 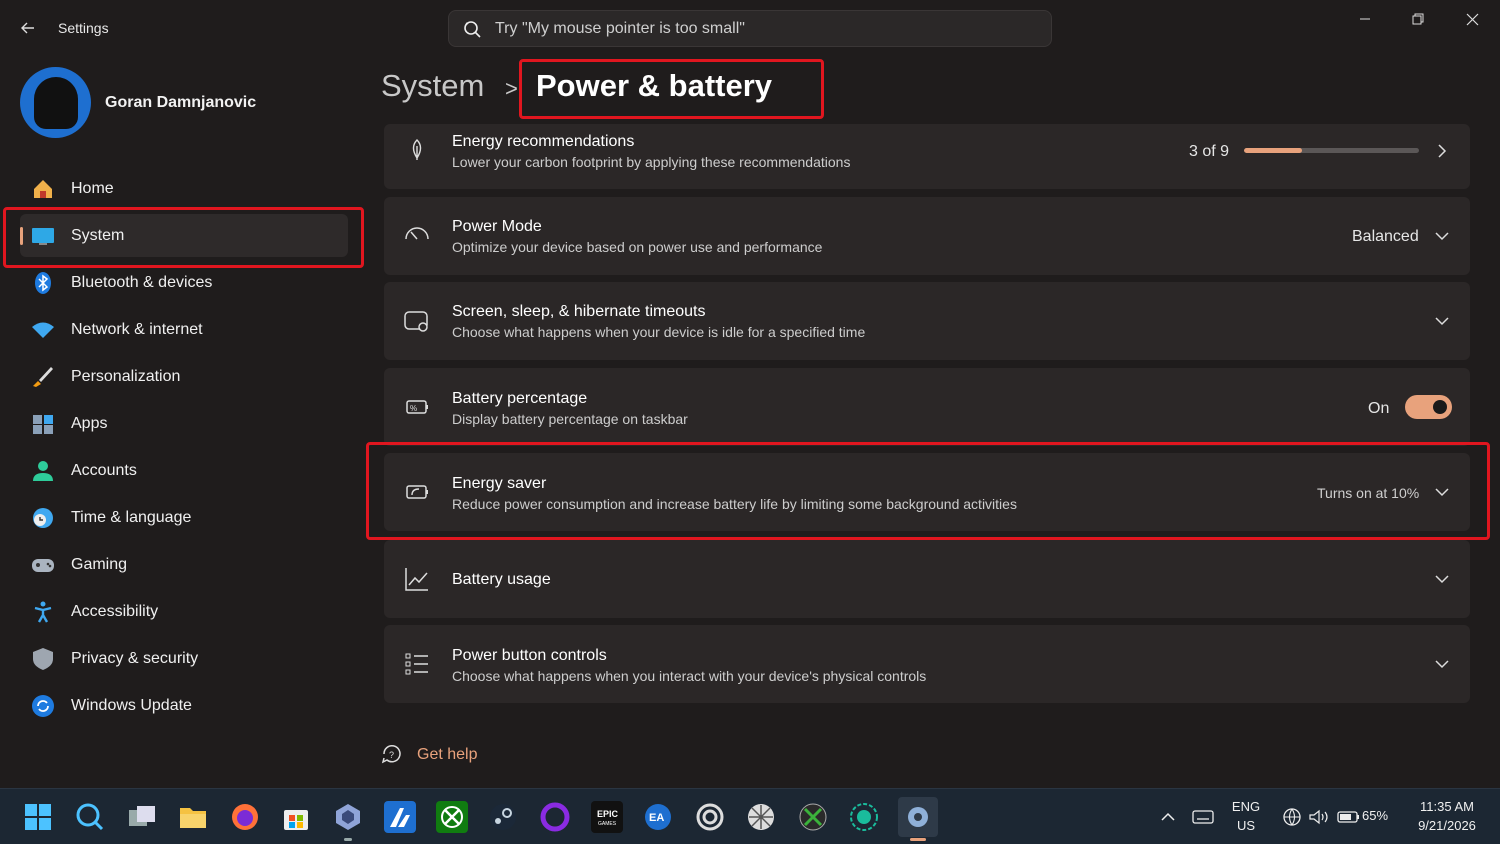 I want to click on bluetooth-icon, so click(x=43, y=283).